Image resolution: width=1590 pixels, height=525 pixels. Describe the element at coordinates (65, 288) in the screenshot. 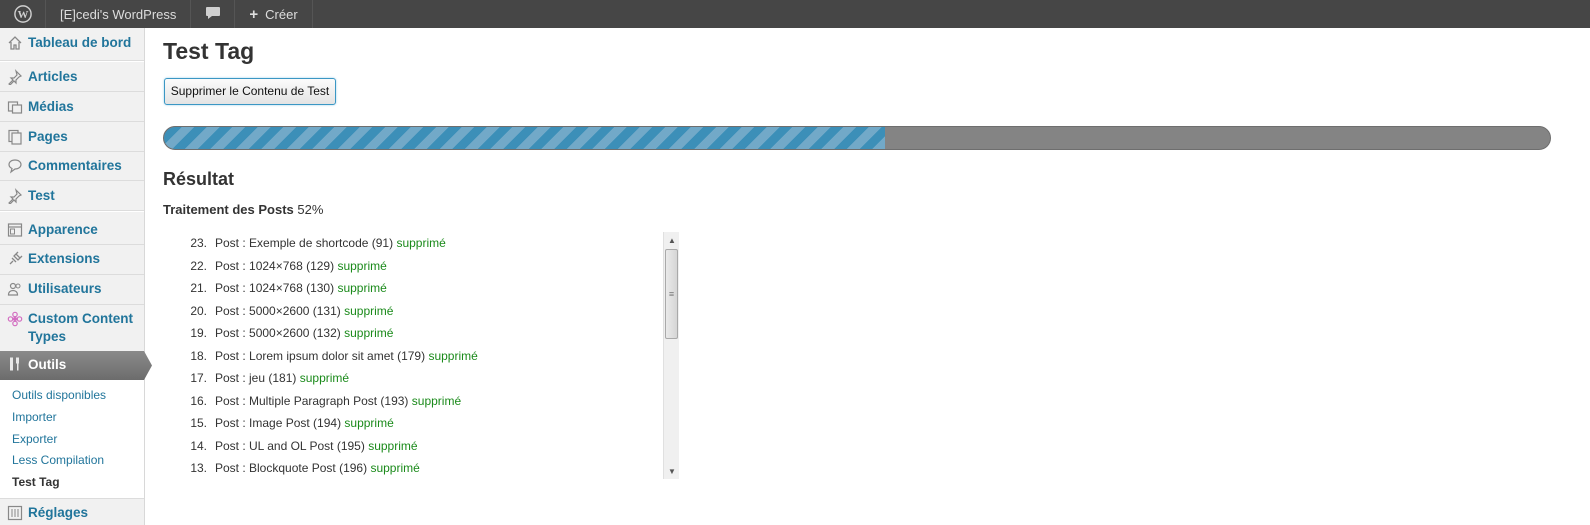

I see `menu-item-label: Utilisateurs` at that location.